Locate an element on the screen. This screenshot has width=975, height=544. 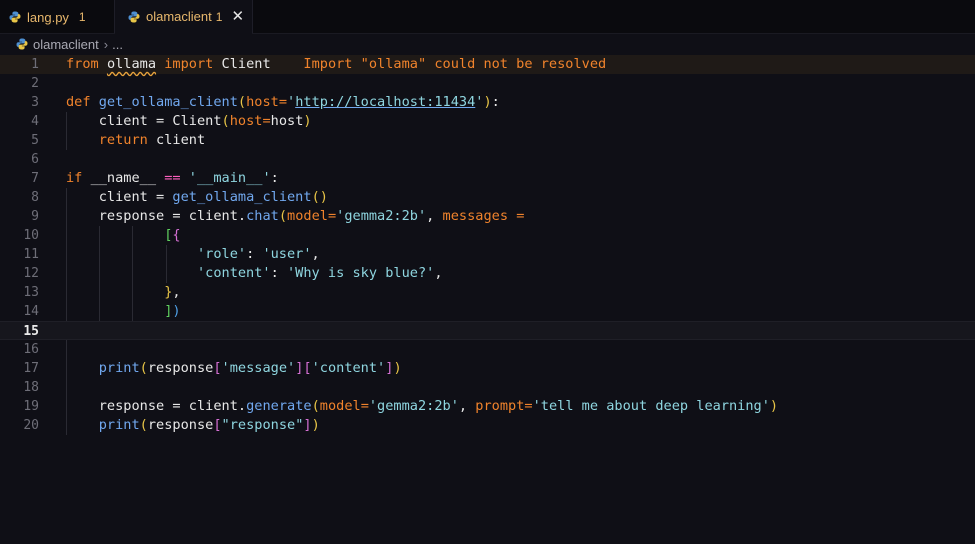
tab-label: lang.py is located at coordinates (48, 17).